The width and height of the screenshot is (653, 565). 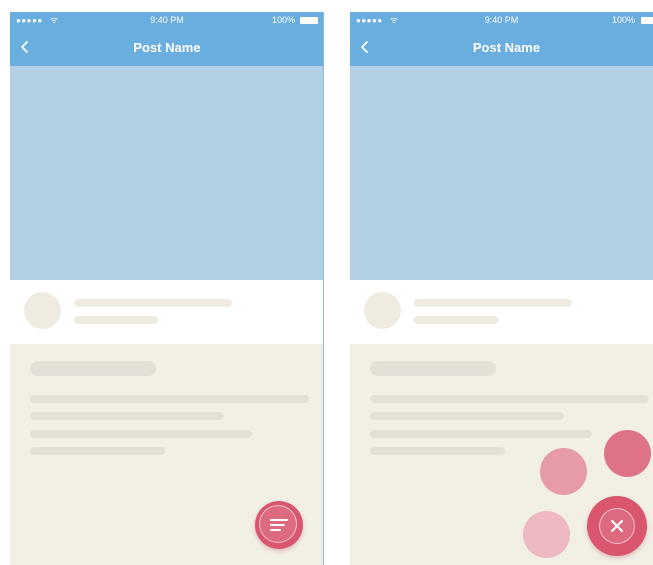 I want to click on fab-menu-button, so click(x=279, y=525).